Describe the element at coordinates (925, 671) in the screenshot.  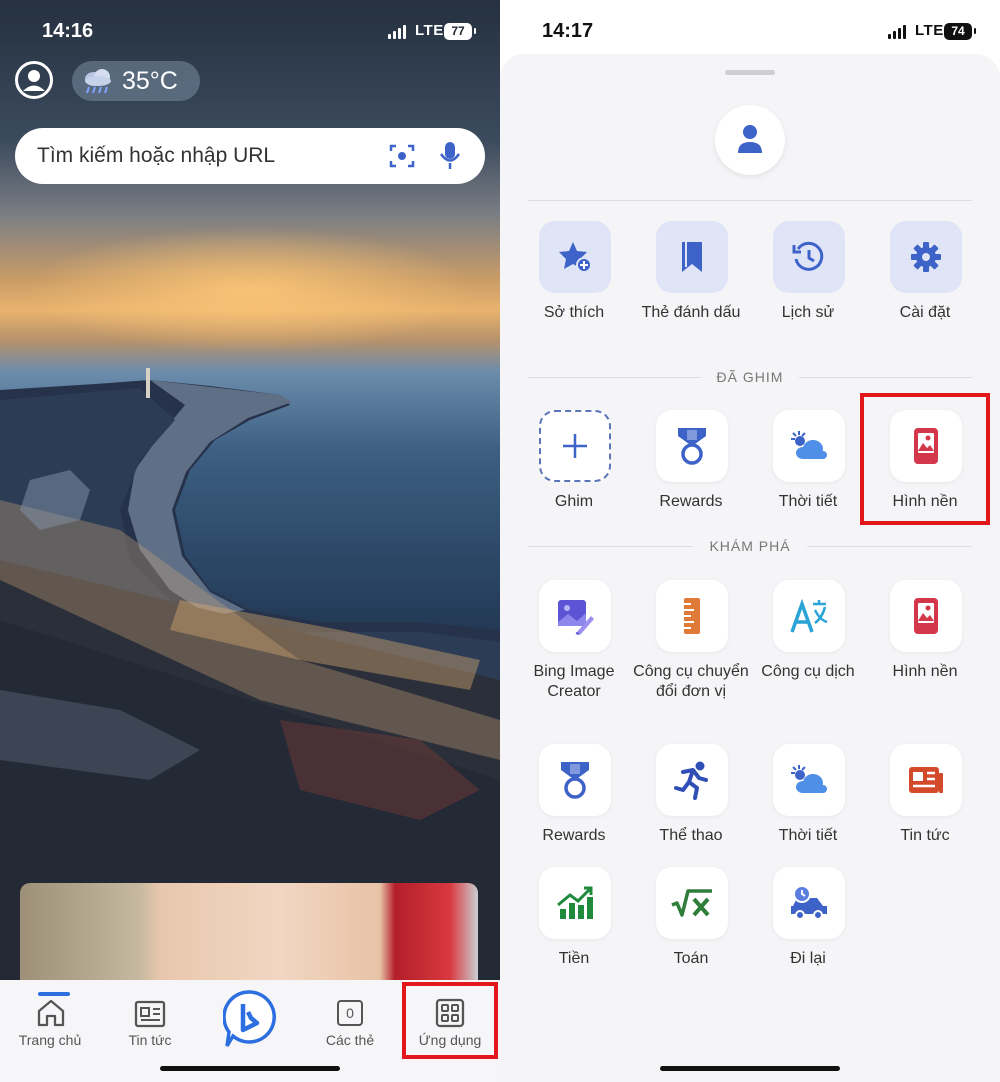
I see `tile-label: Hình nền` at that location.